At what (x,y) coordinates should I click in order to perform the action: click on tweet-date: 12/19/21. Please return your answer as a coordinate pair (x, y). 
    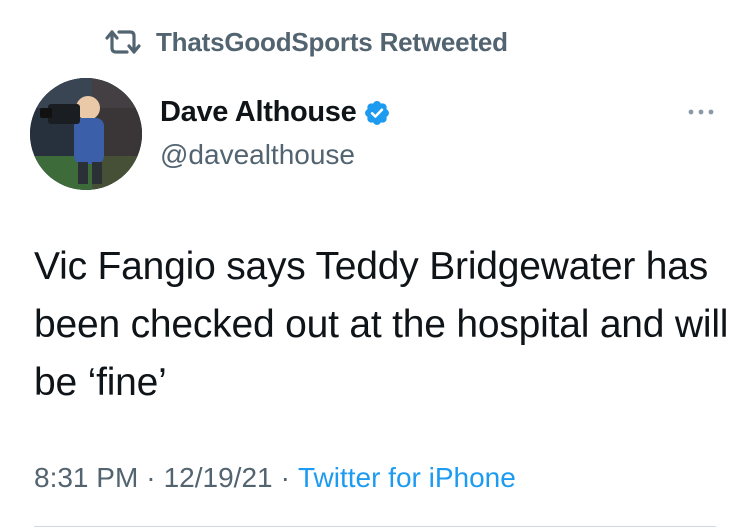
    Looking at the image, I should click on (218, 478).